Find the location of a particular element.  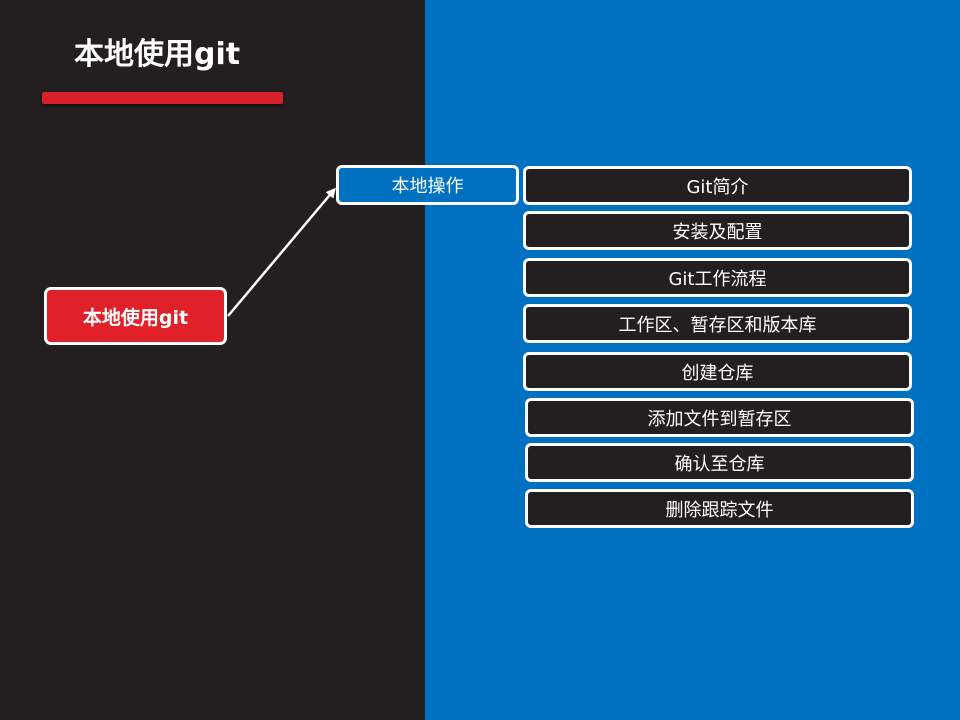

leaf-node-label: Git工作流程 is located at coordinates (717, 279).